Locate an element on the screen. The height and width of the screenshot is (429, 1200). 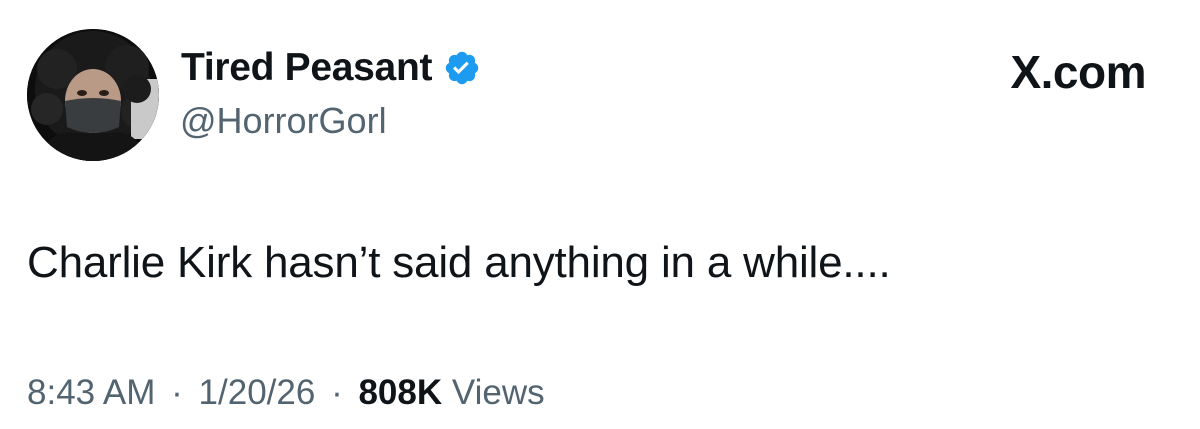
tweet-meta: 8:43 AM · 1/20/26 · 808K Views is located at coordinates (286, 393).